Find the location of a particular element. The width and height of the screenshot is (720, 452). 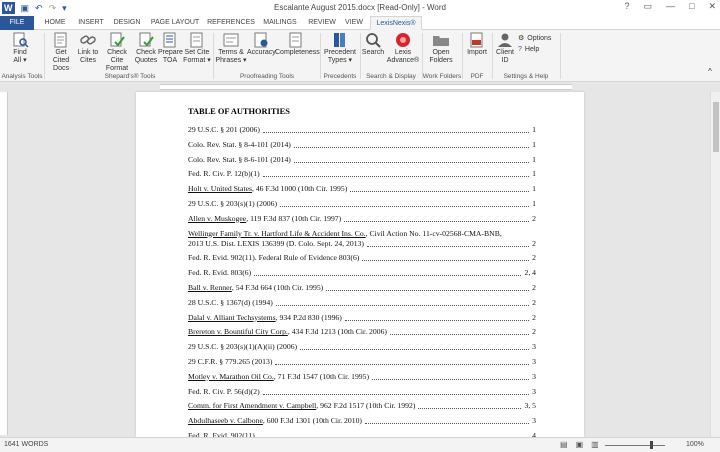

case-citation: , 46 F.3d 1000 (10th Cir. 1995) is located at coordinates (299, 189).